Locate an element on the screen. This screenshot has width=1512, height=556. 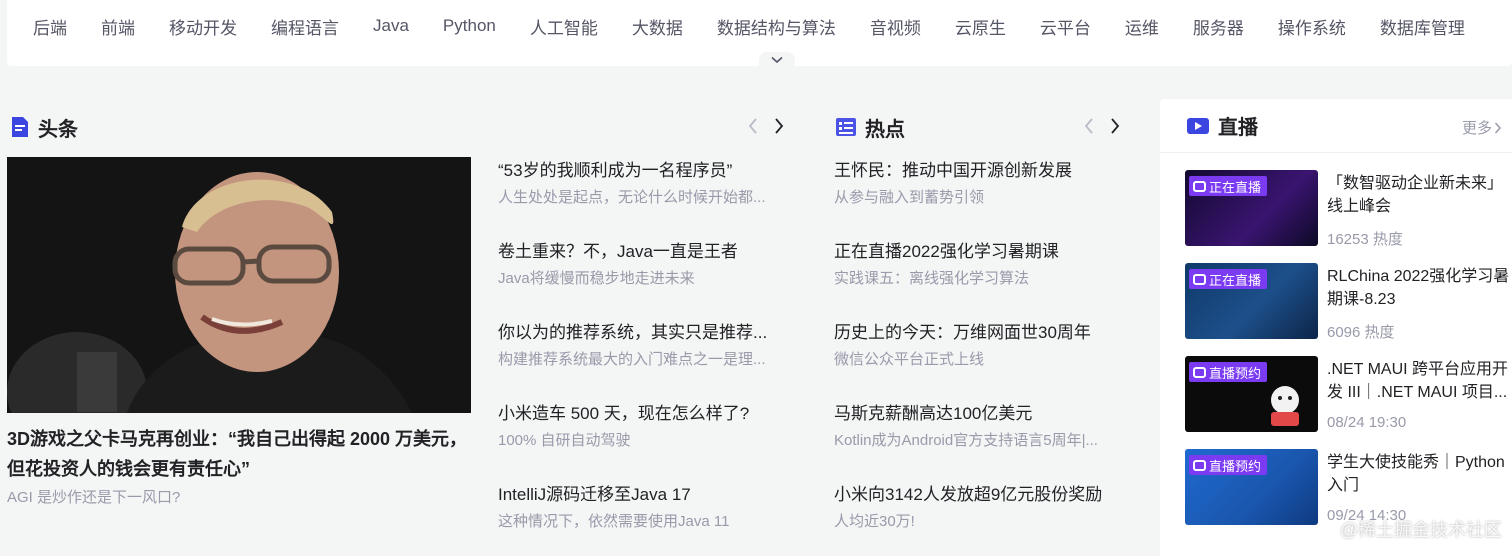
headlines-pager is located at coordinates (766, 126).